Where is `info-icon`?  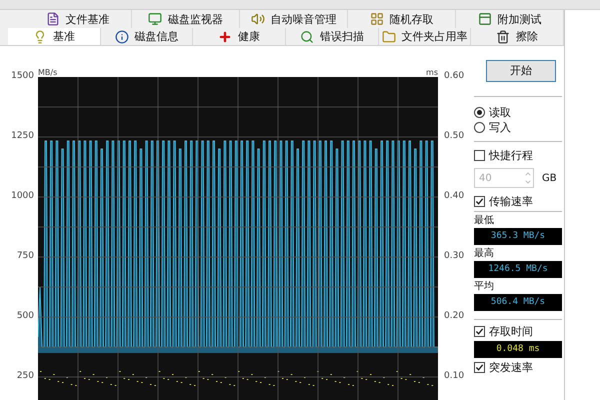
info-icon is located at coordinates (121, 37).